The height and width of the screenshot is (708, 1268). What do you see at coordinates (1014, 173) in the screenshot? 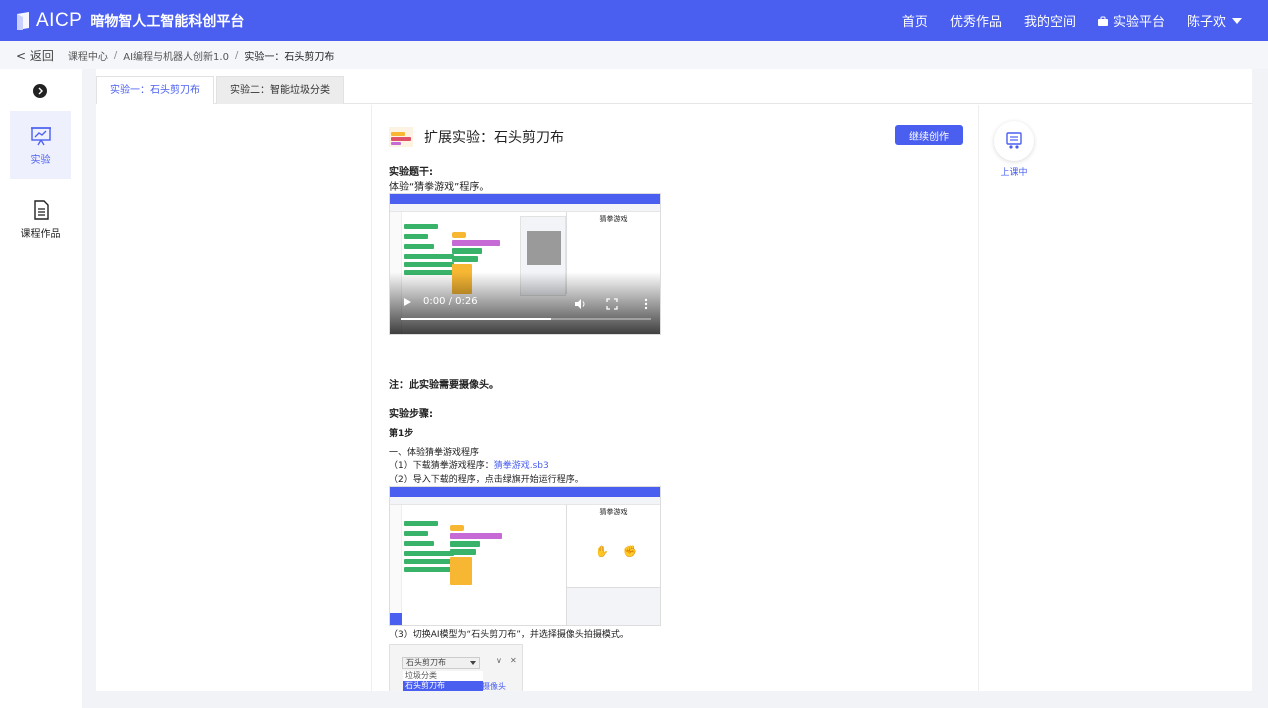
I see `in-class-label: 上课中` at bounding box center [1014, 173].